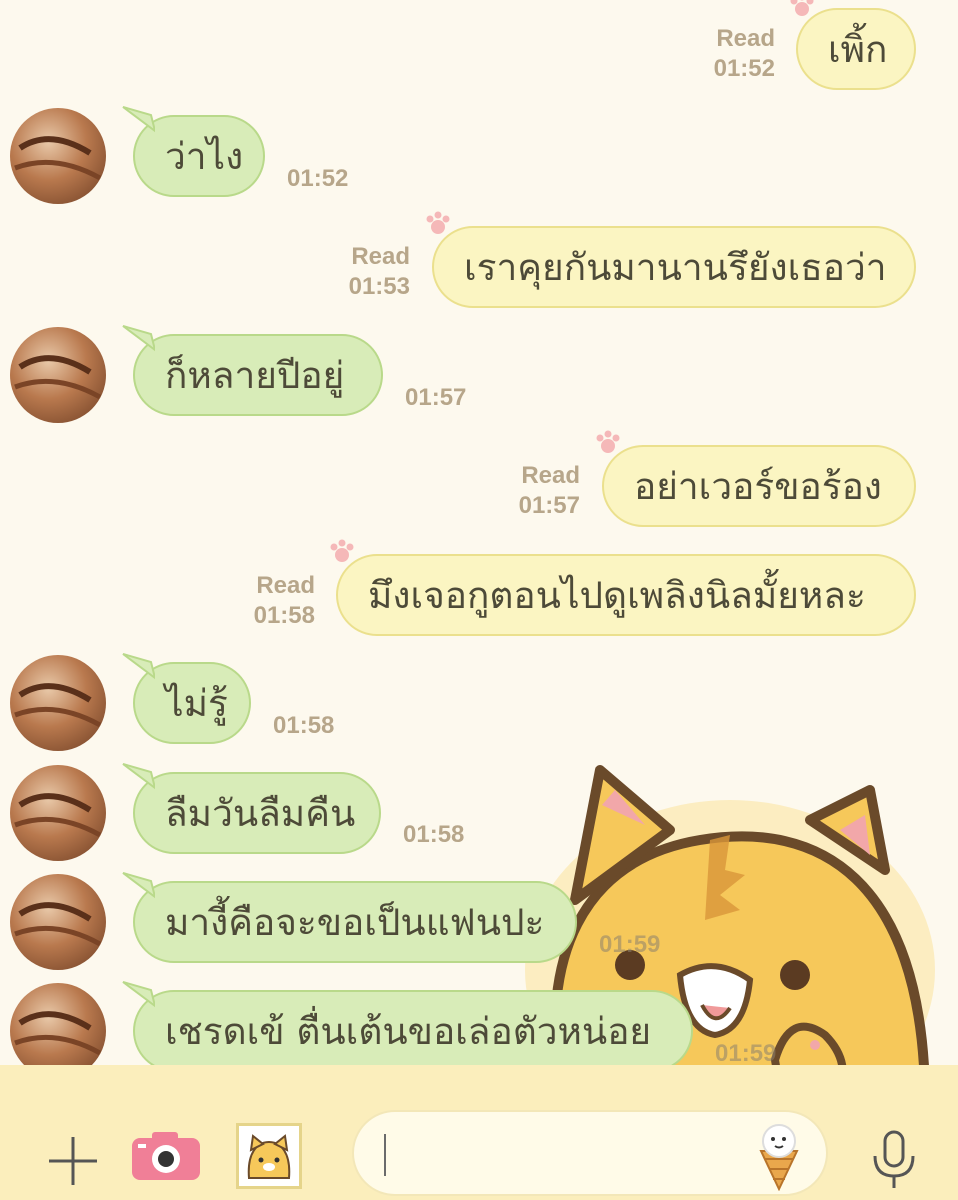 The image size is (958, 1200). I want to click on message-time: 01:53, so click(379, 286).